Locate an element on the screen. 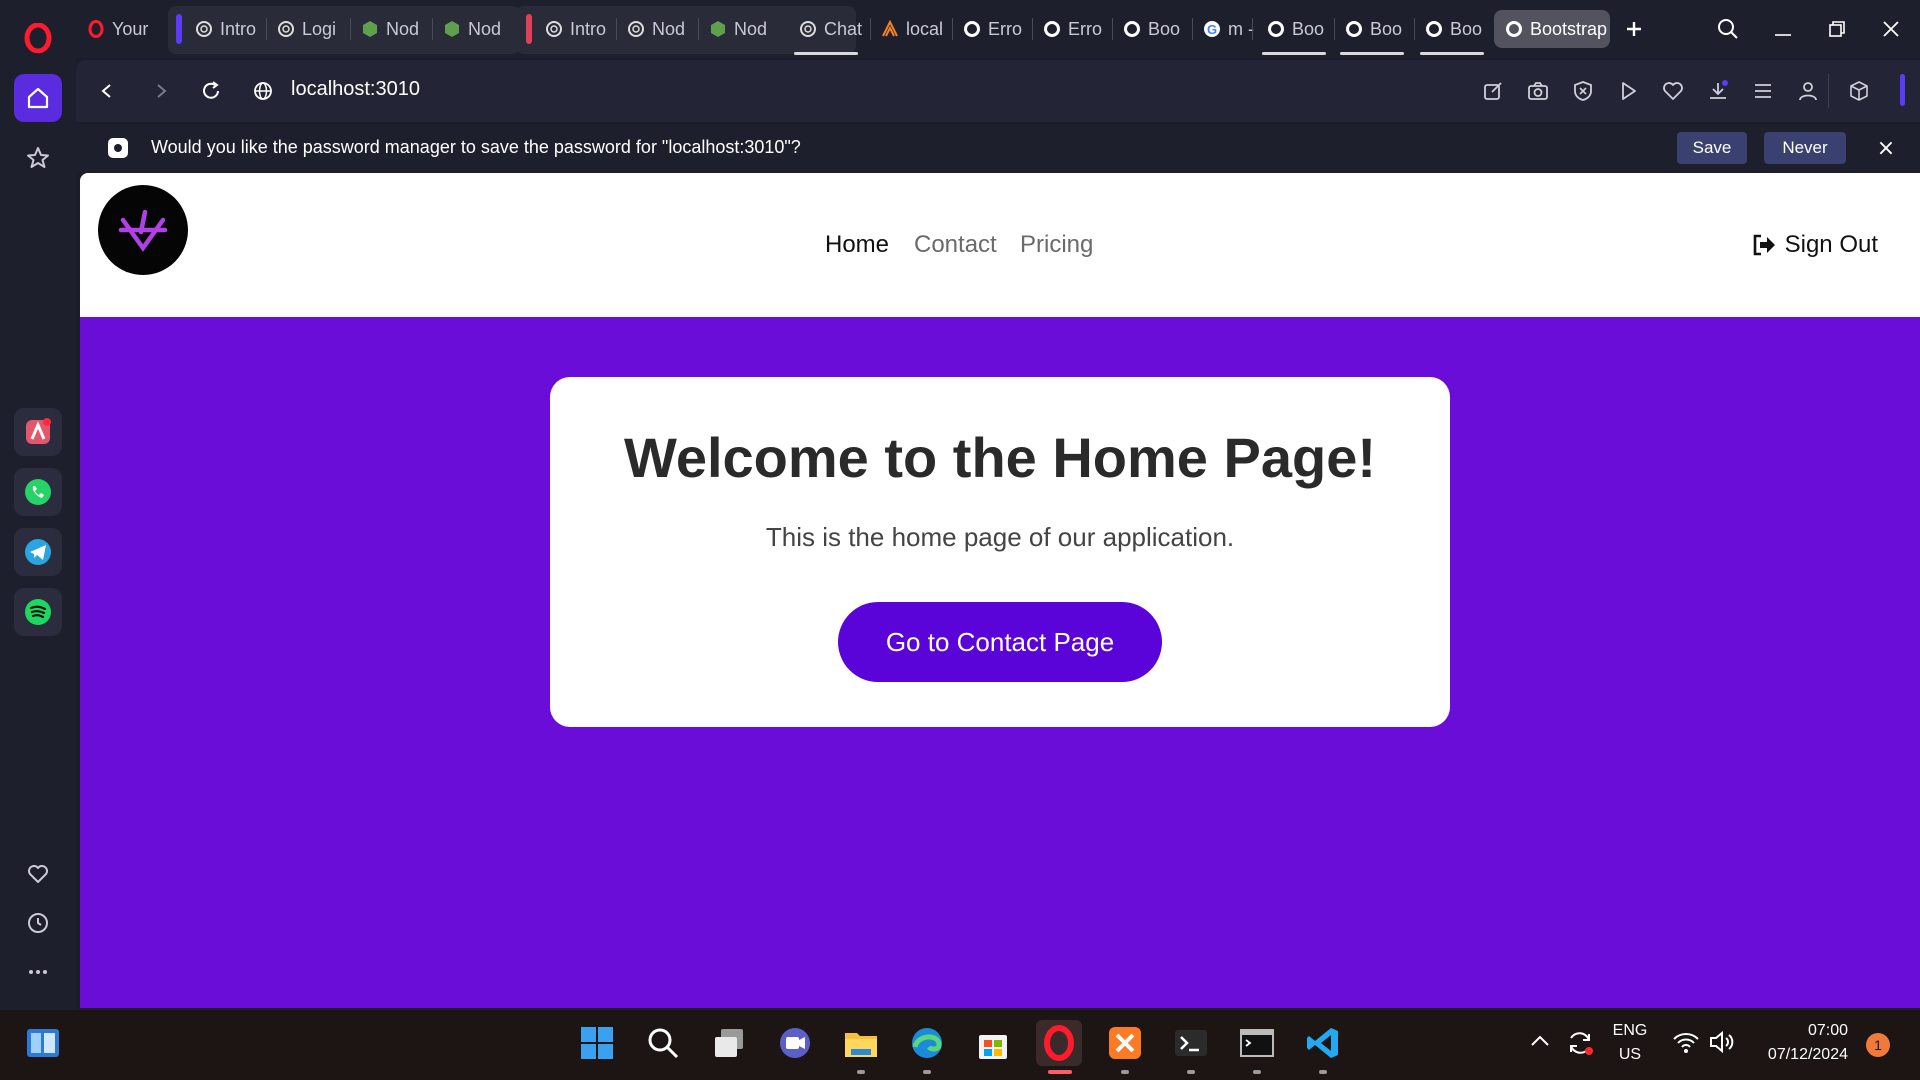 The height and width of the screenshot is (1080, 1920). player-play-icon is located at coordinates (1628, 91).